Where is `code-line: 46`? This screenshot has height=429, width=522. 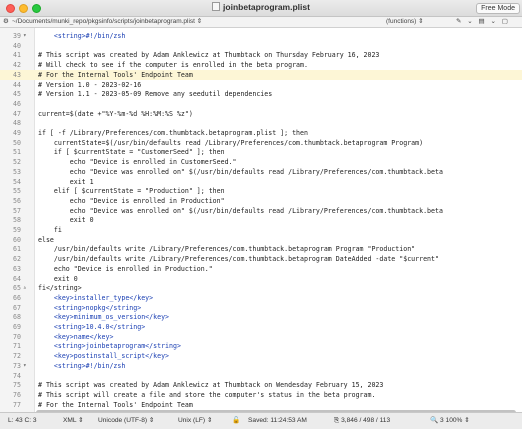
code-line: 46 is located at coordinates (261, 104).